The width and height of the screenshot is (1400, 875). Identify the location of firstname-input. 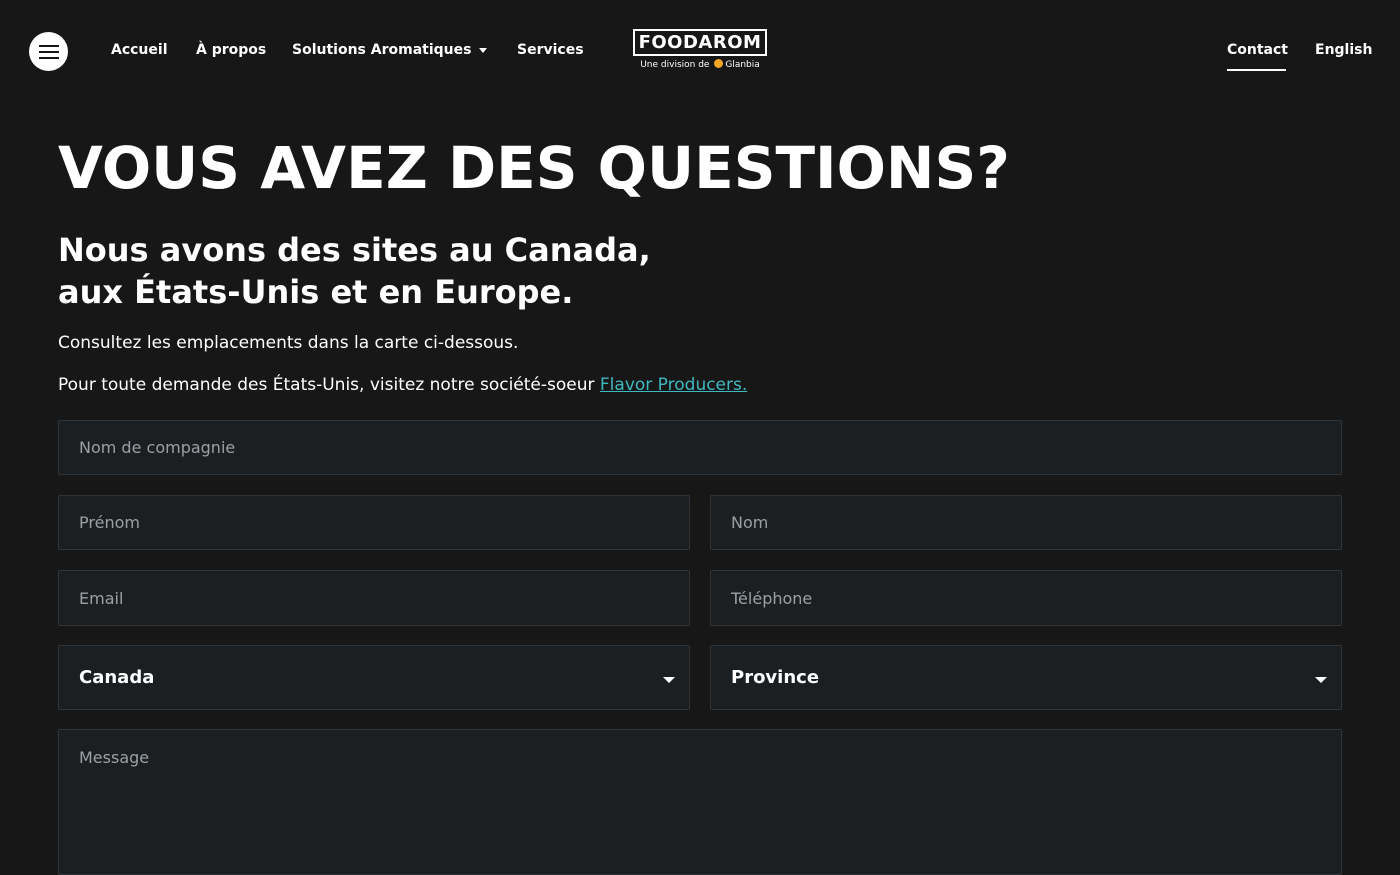
(384, 522).